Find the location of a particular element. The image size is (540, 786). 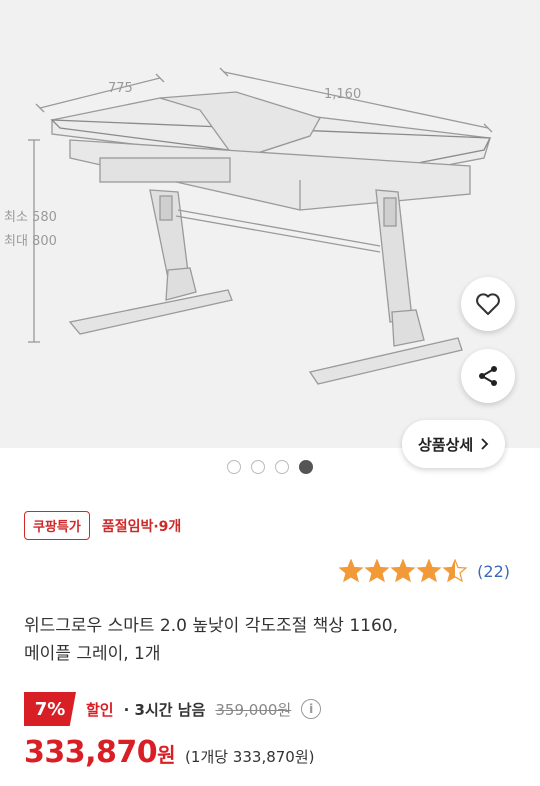

heart-icon is located at coordinates (488, 304).